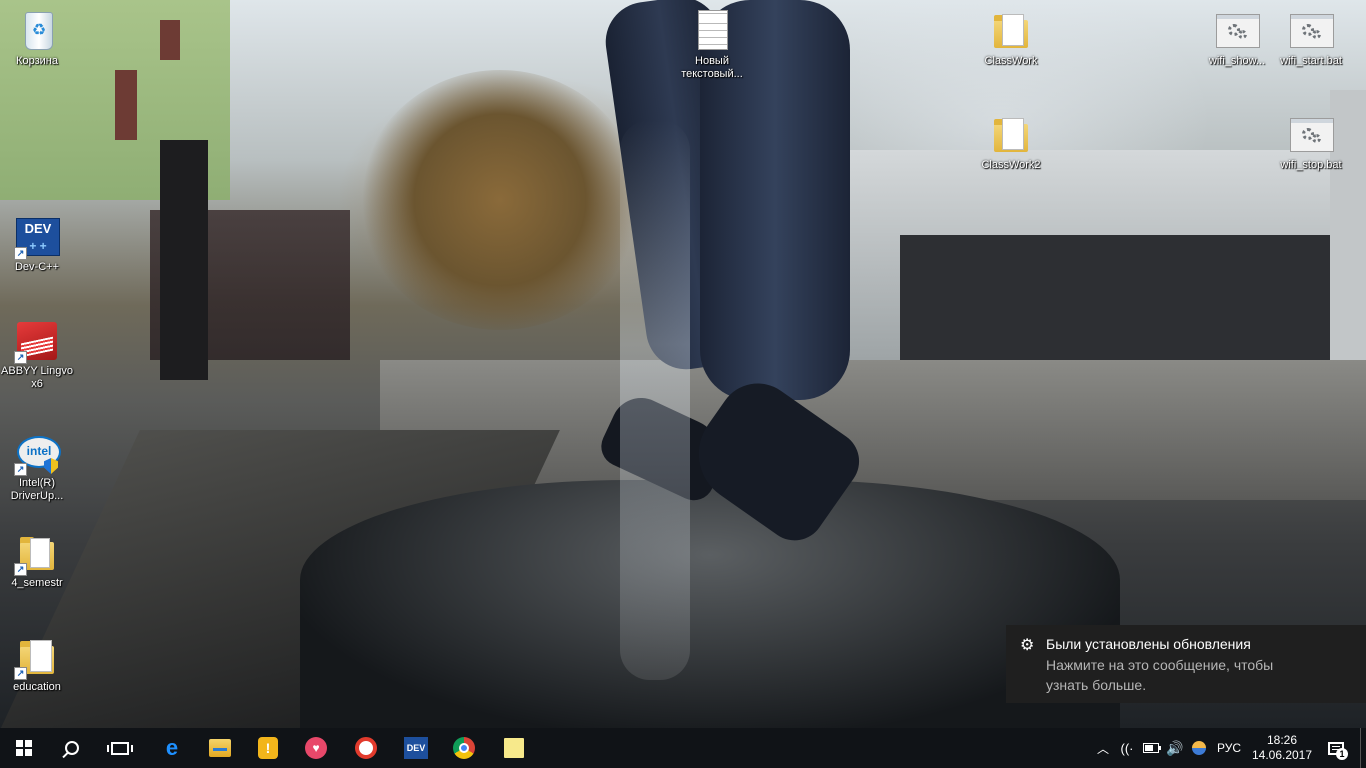 Image resolution: width=1366 pixels, height=768 pixels. Describe the element at coordinates (184, 260) in the screenshot. I see `wallpaper-post` at that location.